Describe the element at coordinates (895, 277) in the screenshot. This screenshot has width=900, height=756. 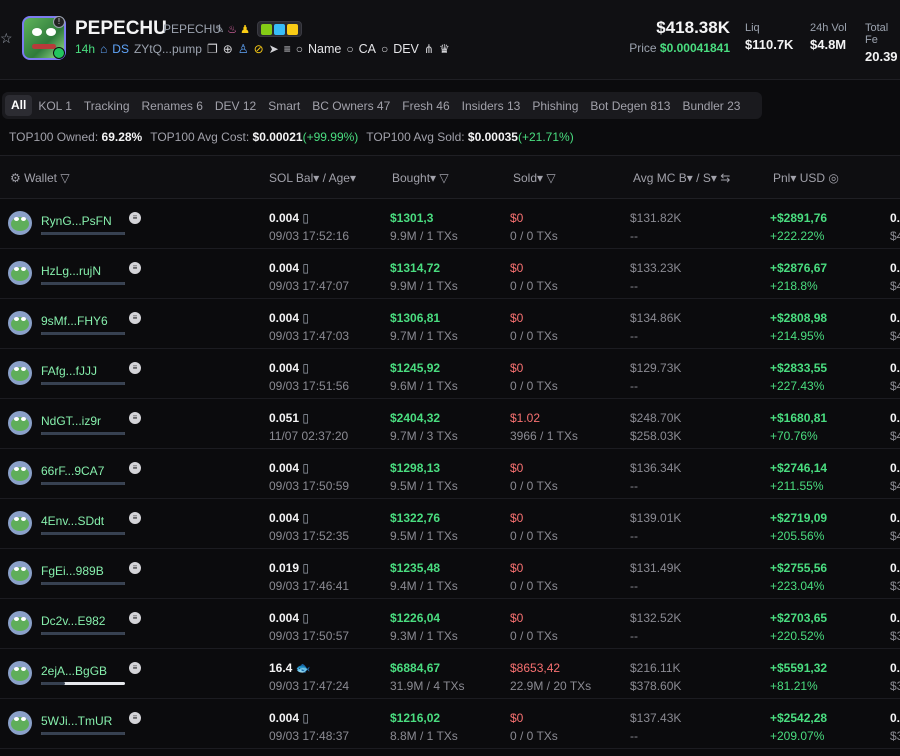
I see `remaining-cell: 0. $4` at that location.